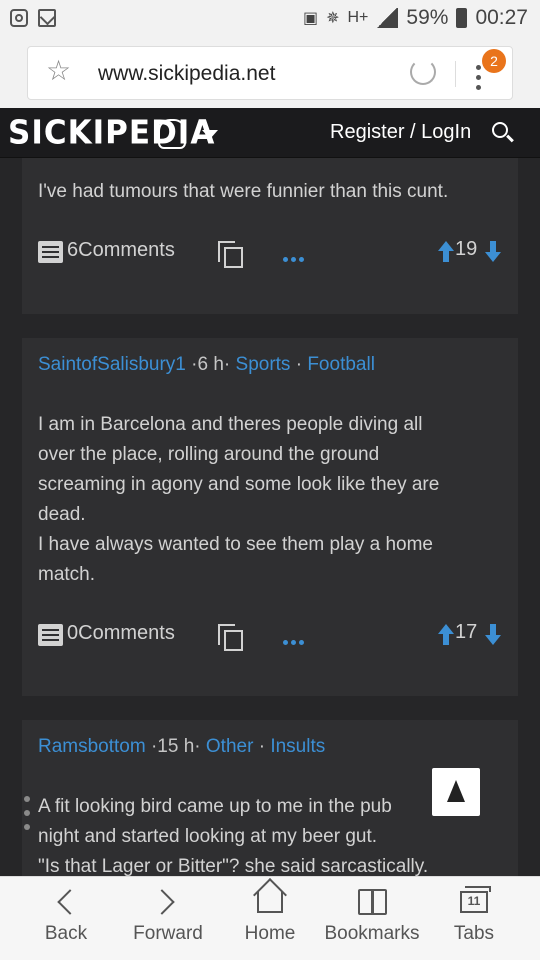  I want to click on home-label: Home, so click(270, 933).